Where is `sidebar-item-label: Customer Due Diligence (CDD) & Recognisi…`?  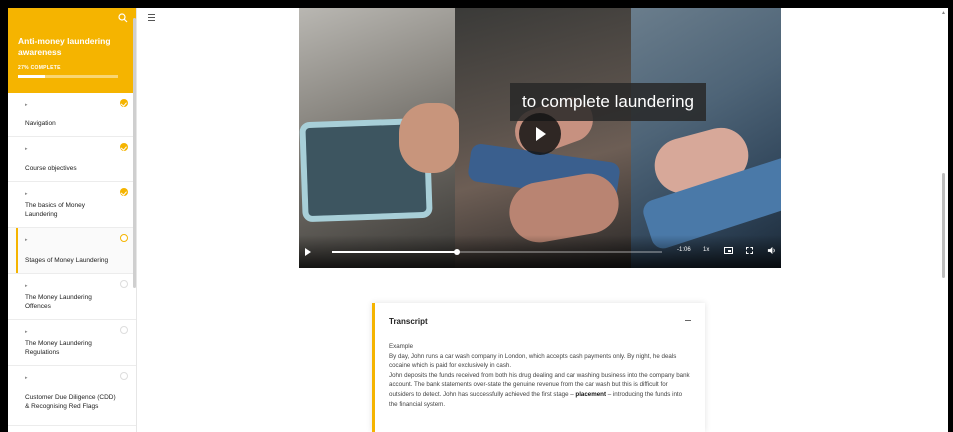 sidebar-item-label: Customer Due Diligence (CDD) & Recognisi… is located at coordinates (70, 402).